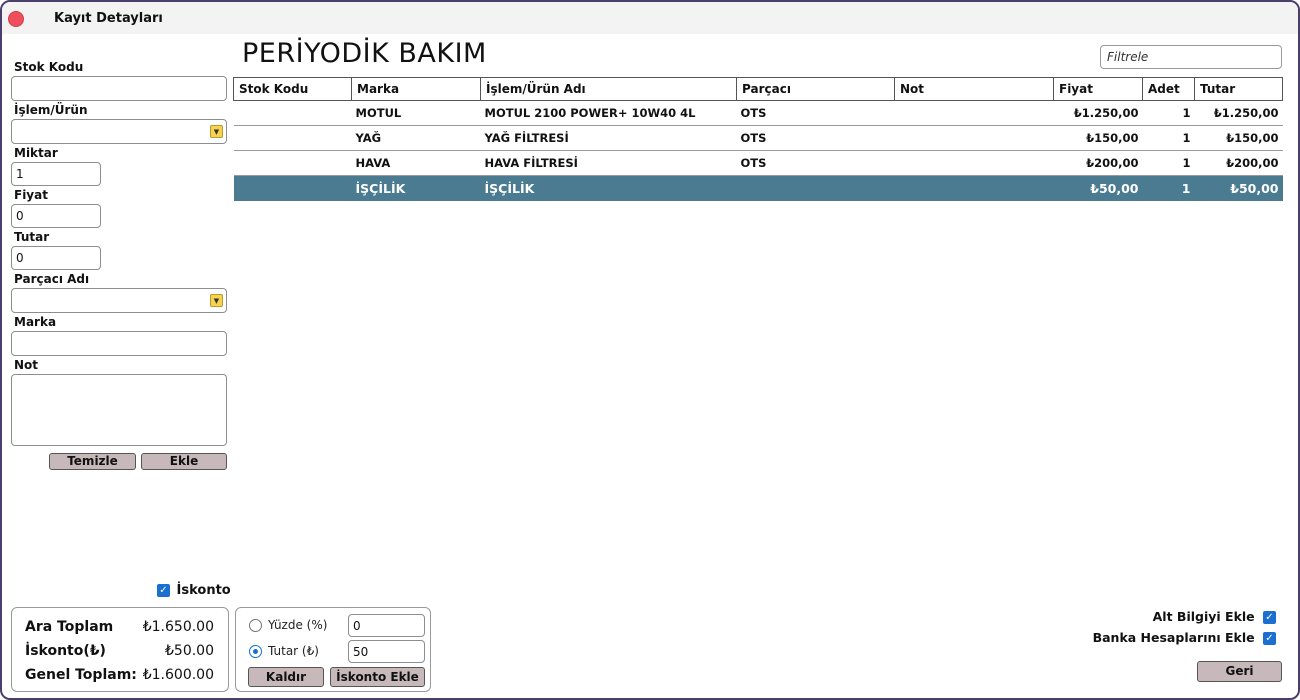 This screenshot has height=700, width=1300. I want to click on window-title: Kayıt Detayları, so click(108, 18).